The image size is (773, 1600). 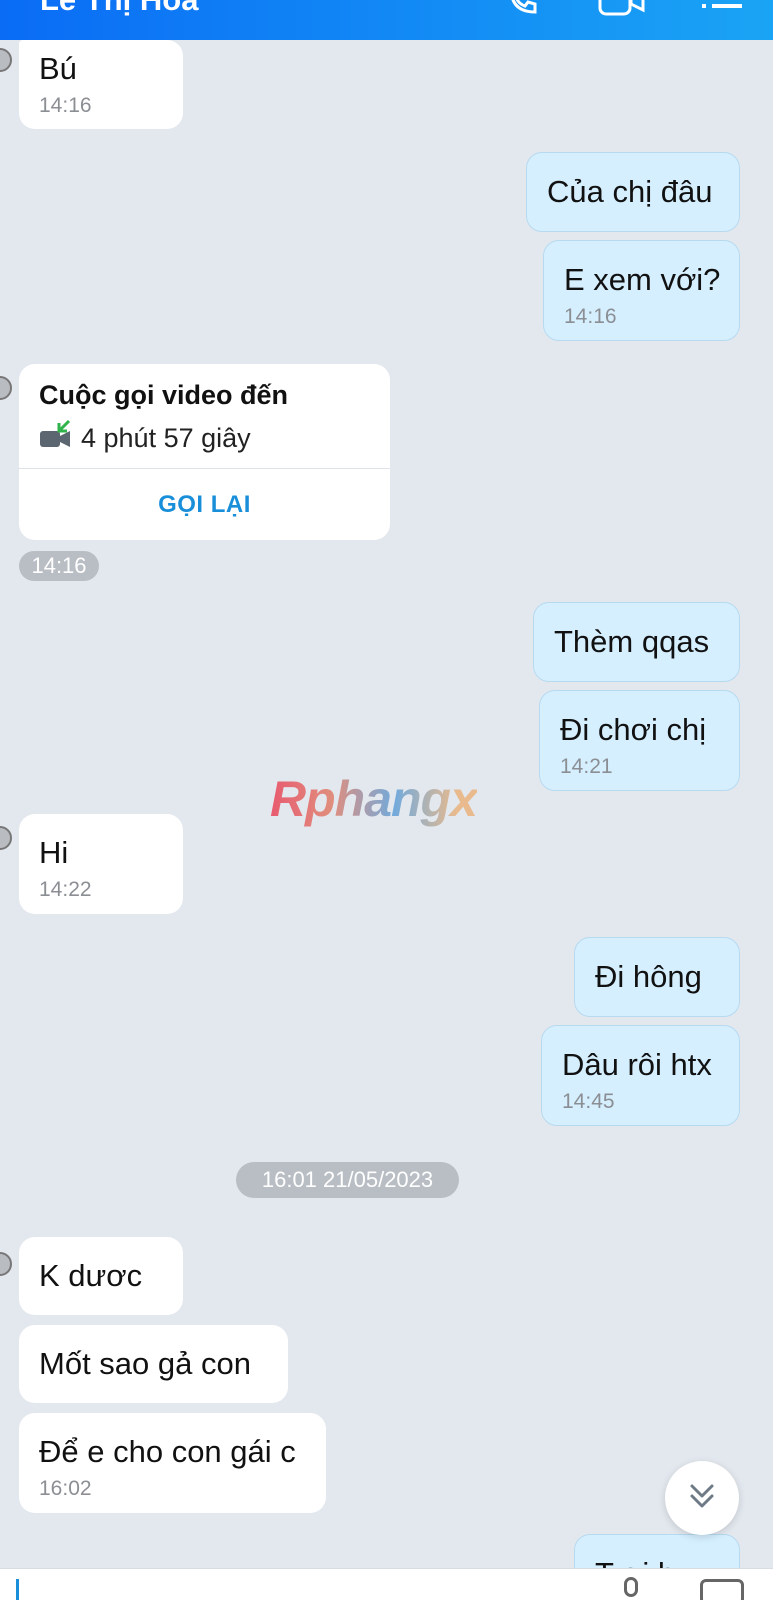 I want to click on outgoing-message: Dâu rôi htx 14:45, so click(x=640, y=1075).